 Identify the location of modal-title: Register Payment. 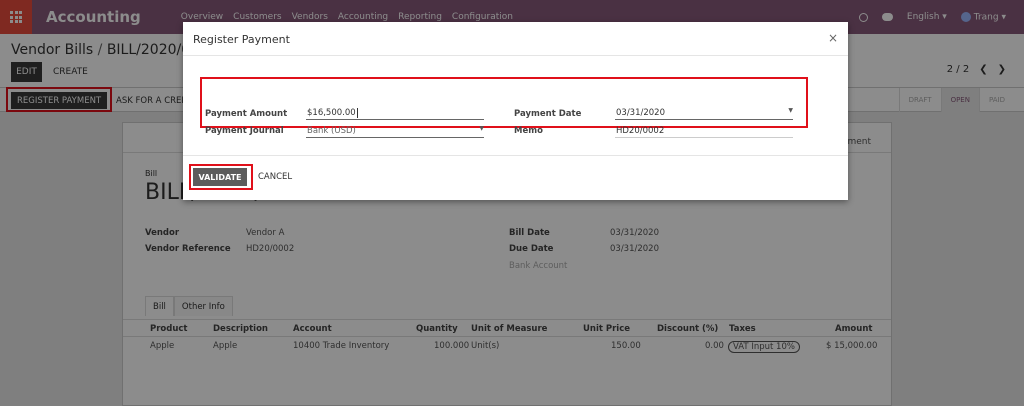
(241, 39).